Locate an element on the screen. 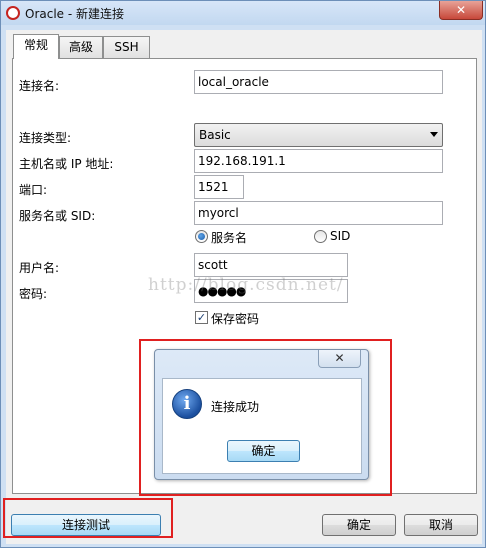  connection-type-select: Basic is located at coordinates (318, 135).